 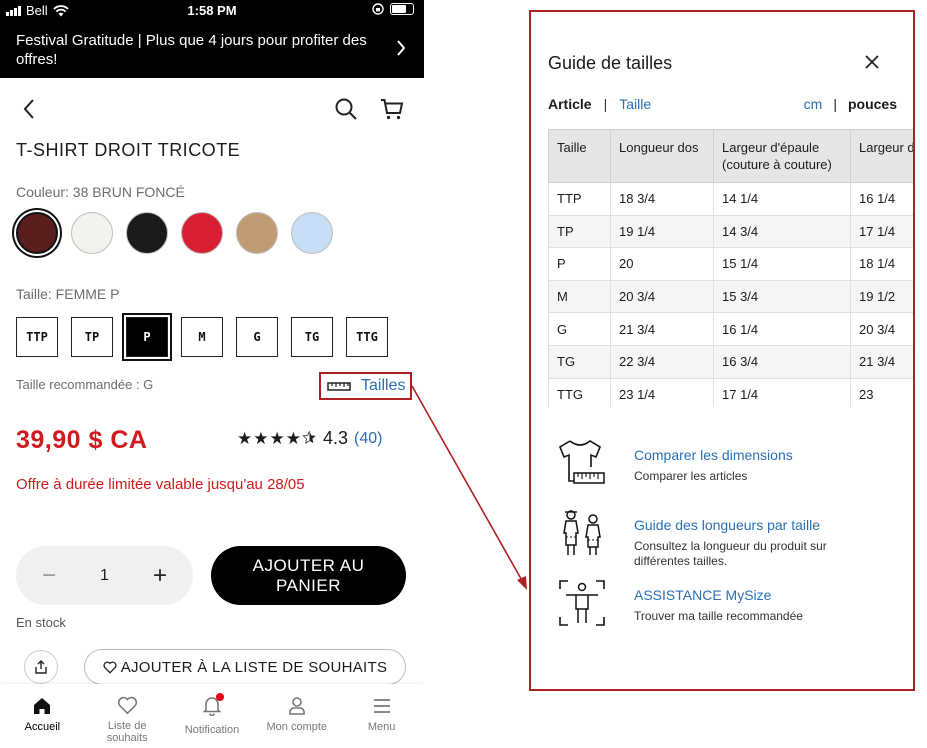 What do you see at coordinates (365, 386) in the screenshot?
I see `size-guide-link: Tailles` at bounding box center [365, 386].